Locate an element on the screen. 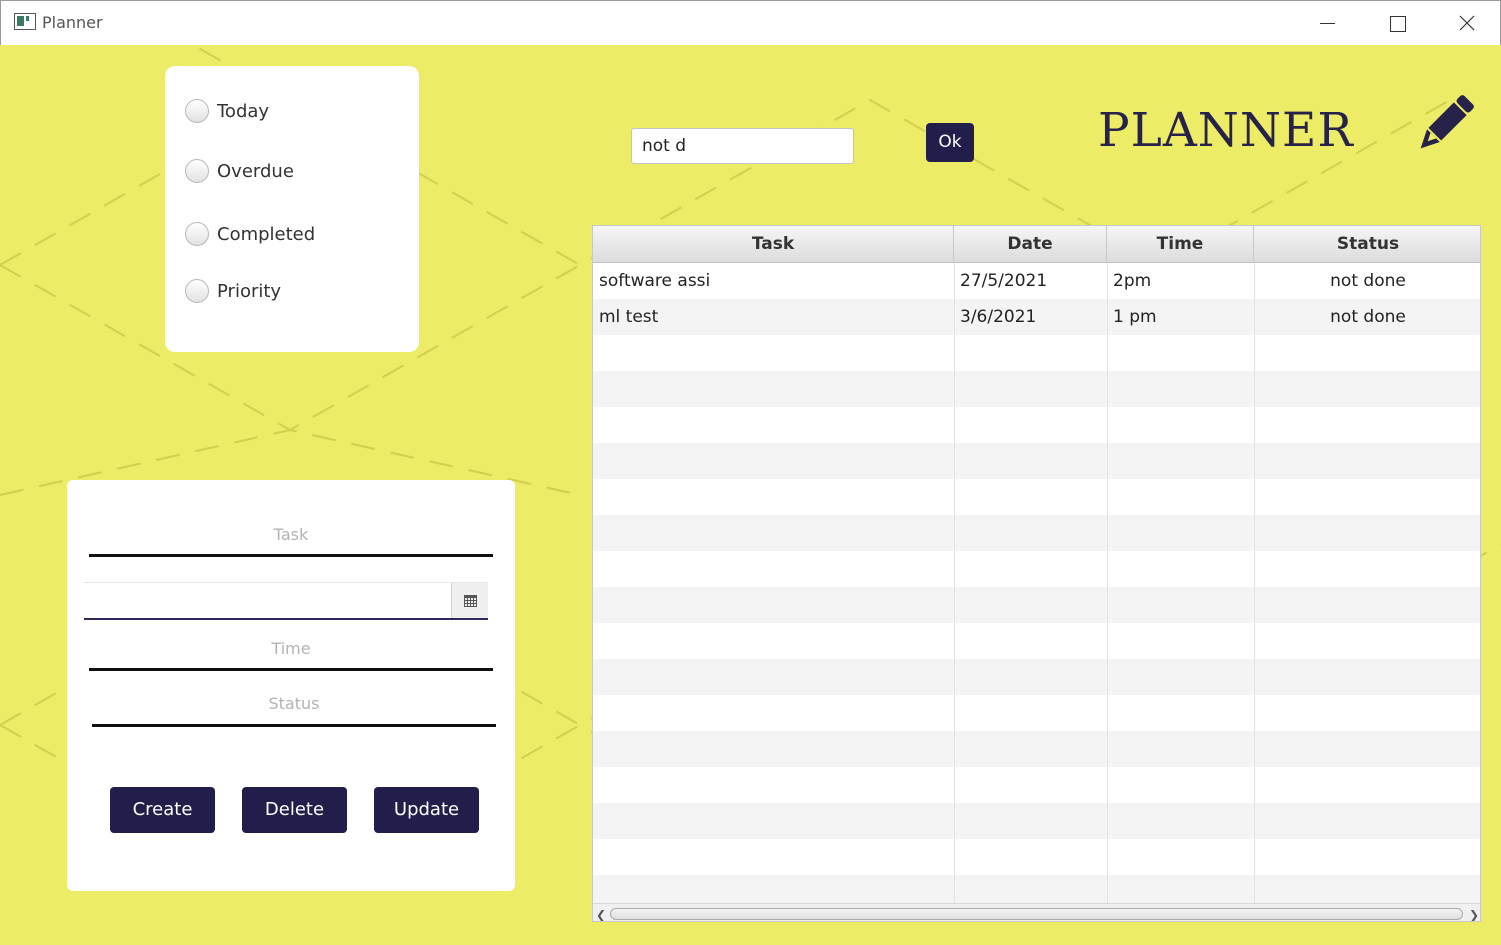 The width and height of the screenshot is (1501, 945). window-title: Planner is located at coordinates (72, 22).